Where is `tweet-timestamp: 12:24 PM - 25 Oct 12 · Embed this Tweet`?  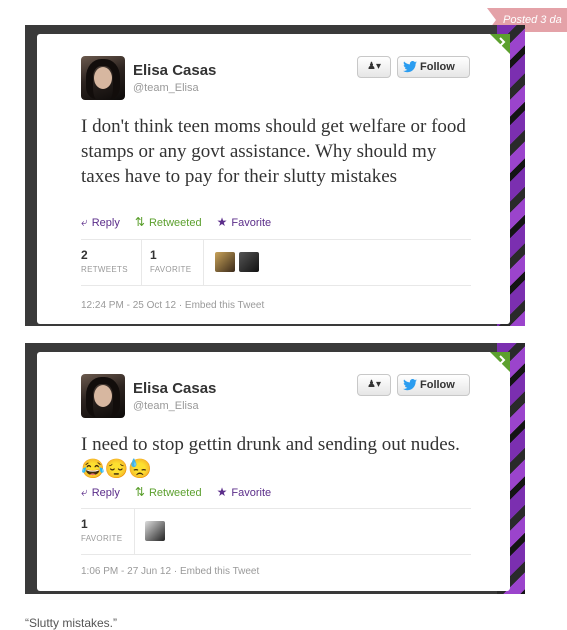
tweet-timestamp: 12:24 PM - 25 Oct 12 · Embed this Tweet is located at coordinates (172, 305).